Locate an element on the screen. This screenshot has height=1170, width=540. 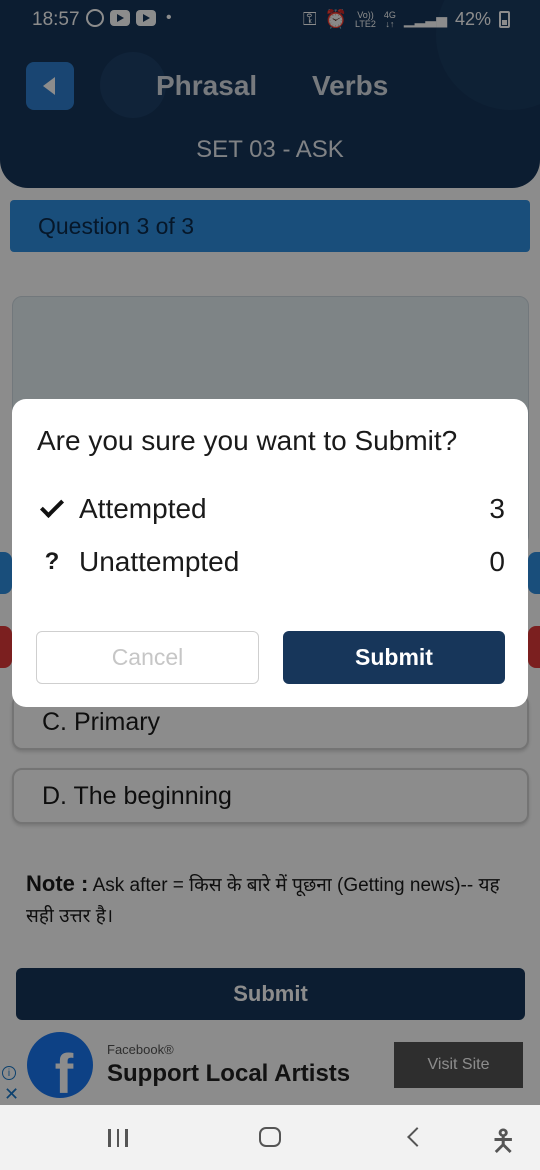
system-nav-bar: 🯅 is located at coordinates (270, 1137).